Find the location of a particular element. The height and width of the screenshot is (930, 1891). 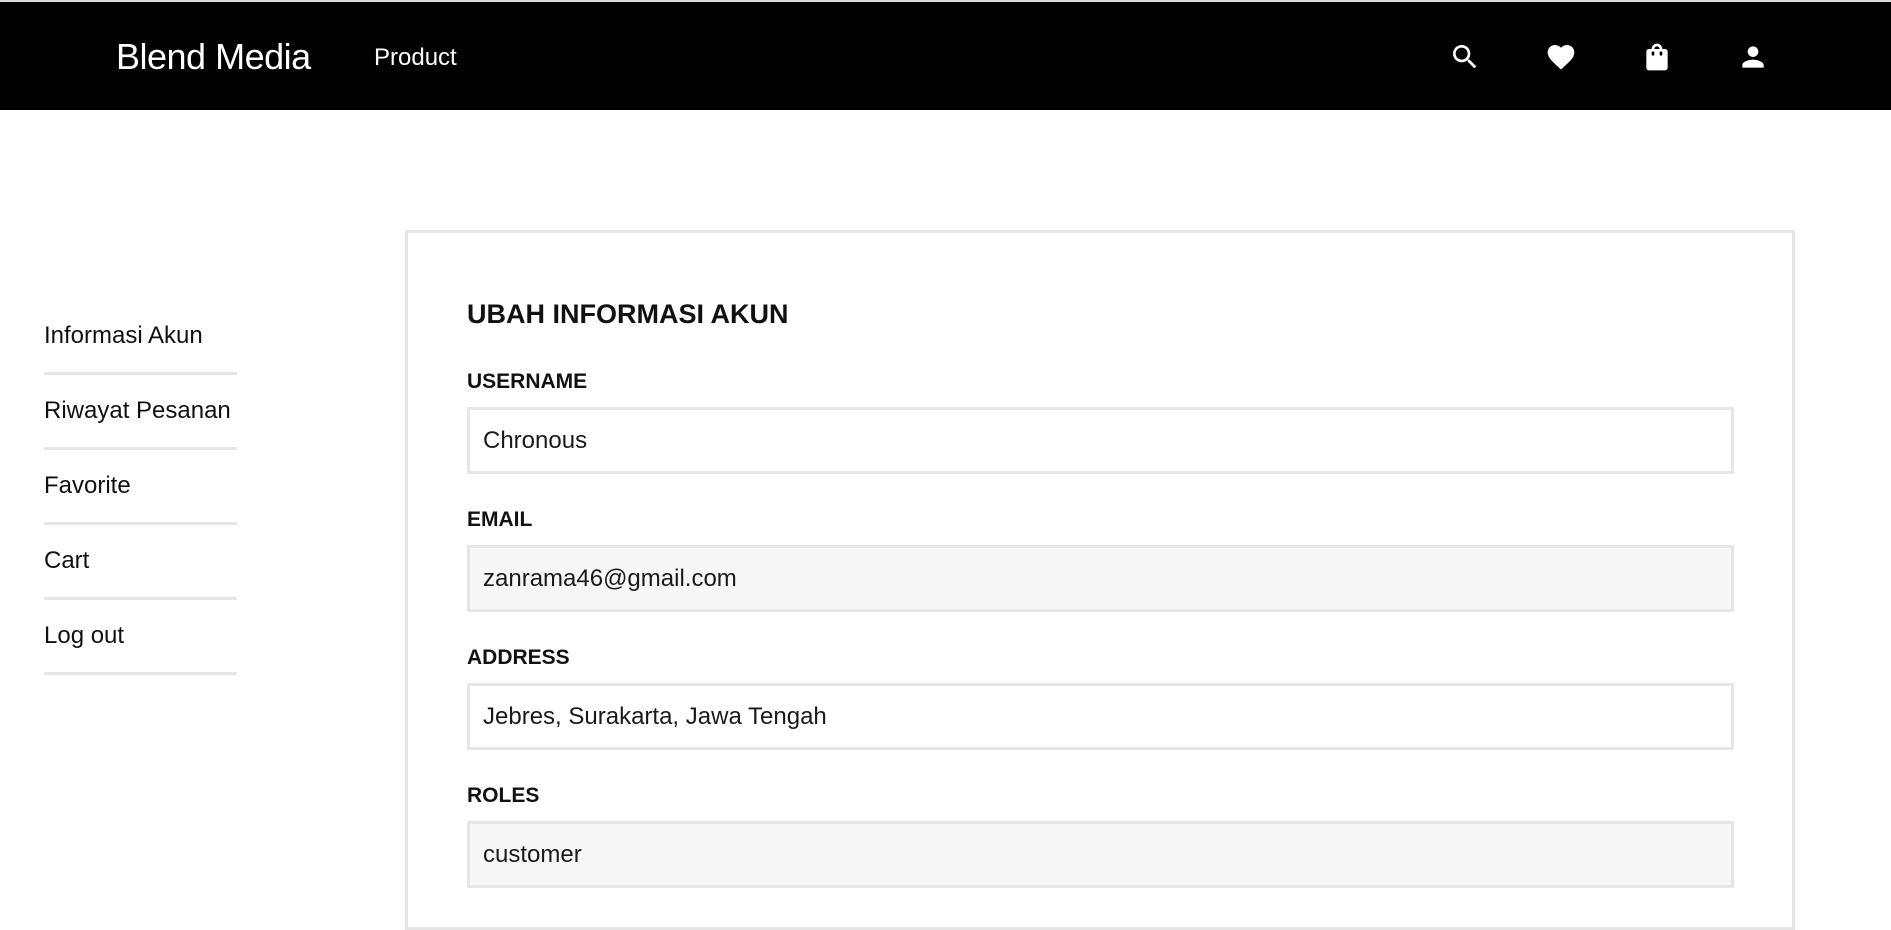

username-input is located at coordinates (1100, 440).